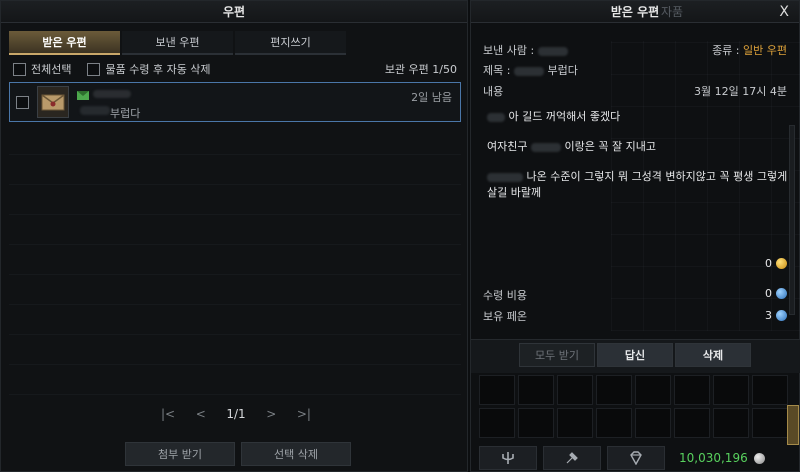  What do you see at coordinates (740, 91) in the screenshot?
I see `mail-date: 3월 12일 17시 4분` at bounding box center [740, 91].